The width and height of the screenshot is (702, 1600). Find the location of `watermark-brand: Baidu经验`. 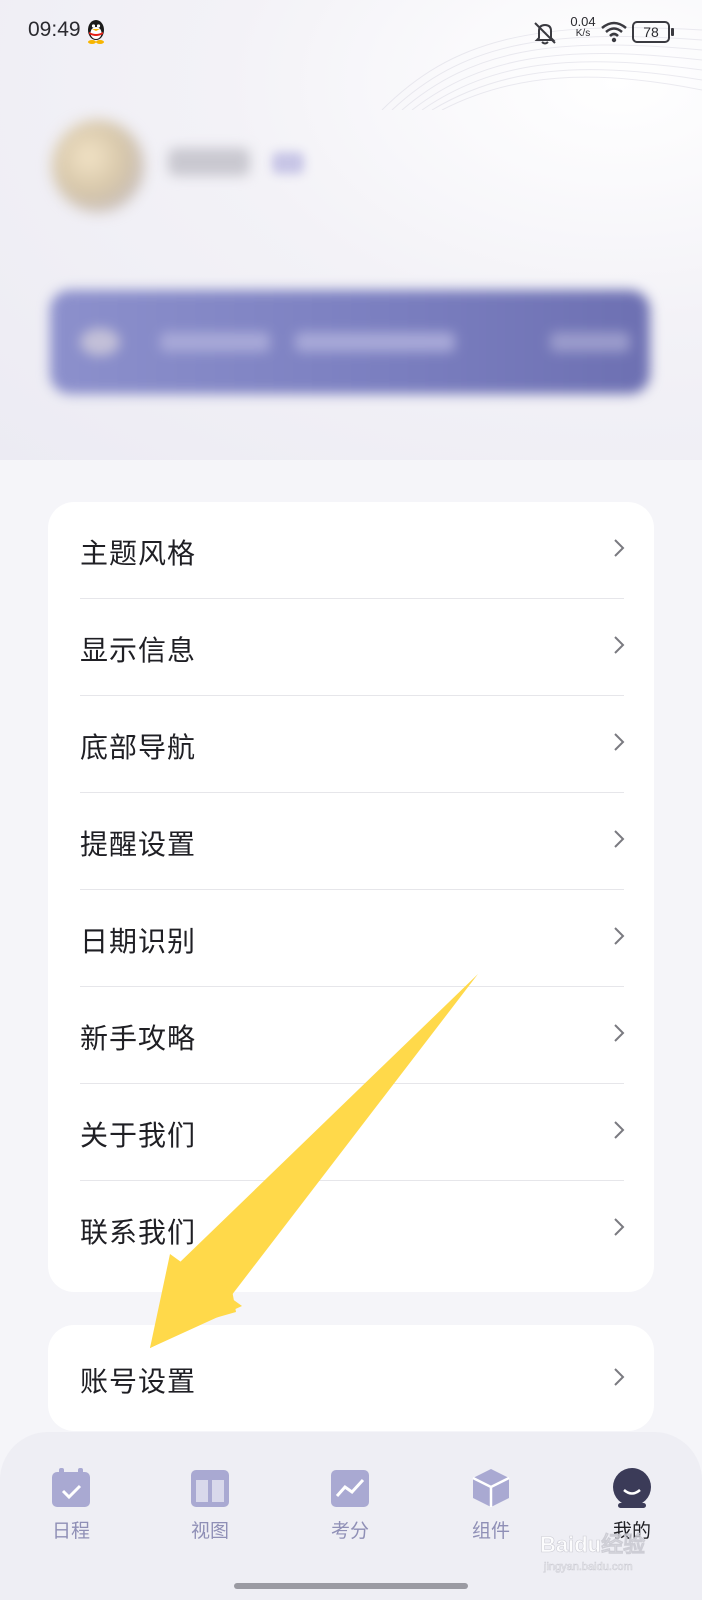

watermark-brand: Baidu经验 is located at coordinates (592, 1544).